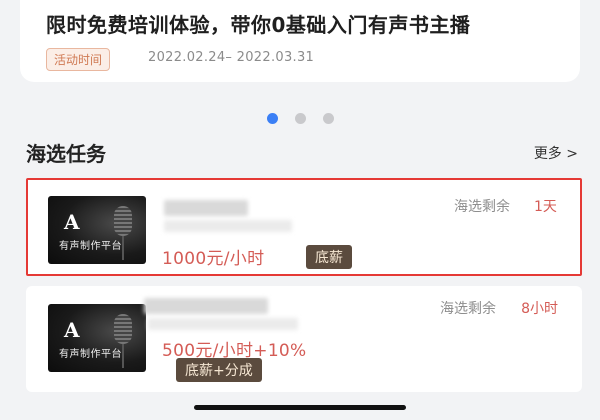 The width and height of the screenshot is (600, 420). I want to click on salary-type-badge: 底薪+分成, so click(219, 370).